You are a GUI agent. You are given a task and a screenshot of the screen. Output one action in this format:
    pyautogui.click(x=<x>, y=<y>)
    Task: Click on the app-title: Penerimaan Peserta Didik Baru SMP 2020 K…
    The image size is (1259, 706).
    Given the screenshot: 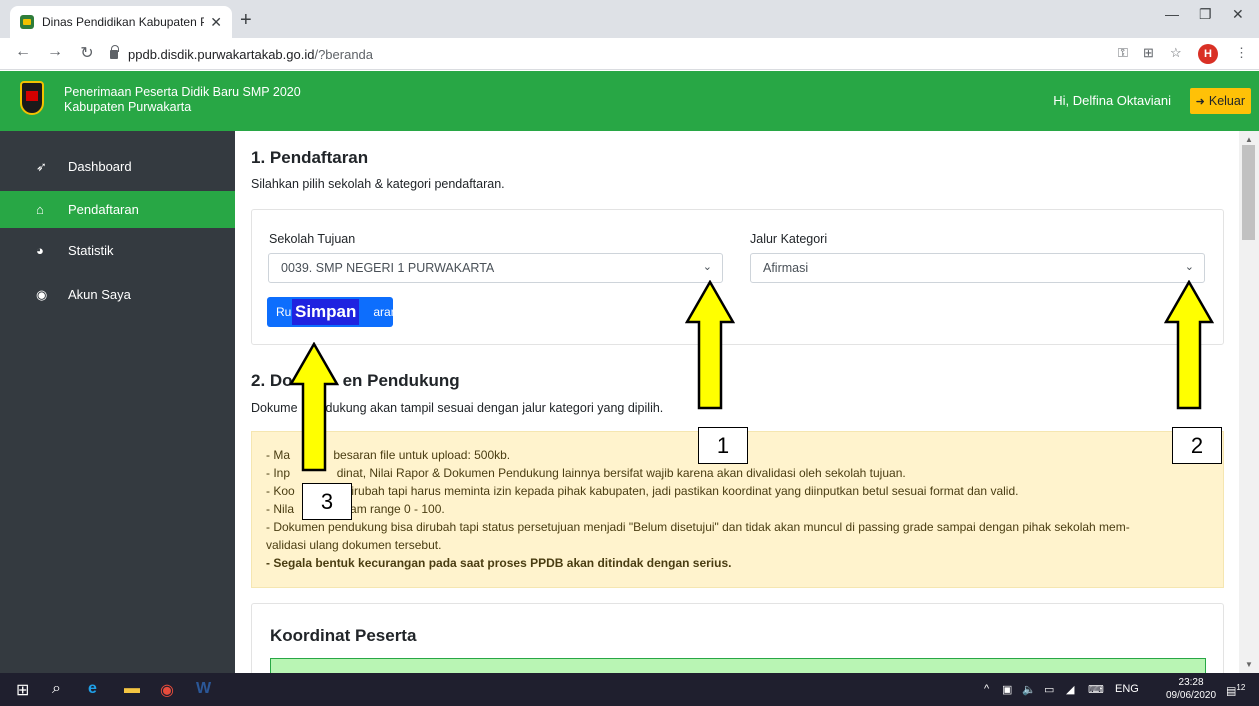 What is the action you would take?
    pyautogui.click(x=182, y=100)
    